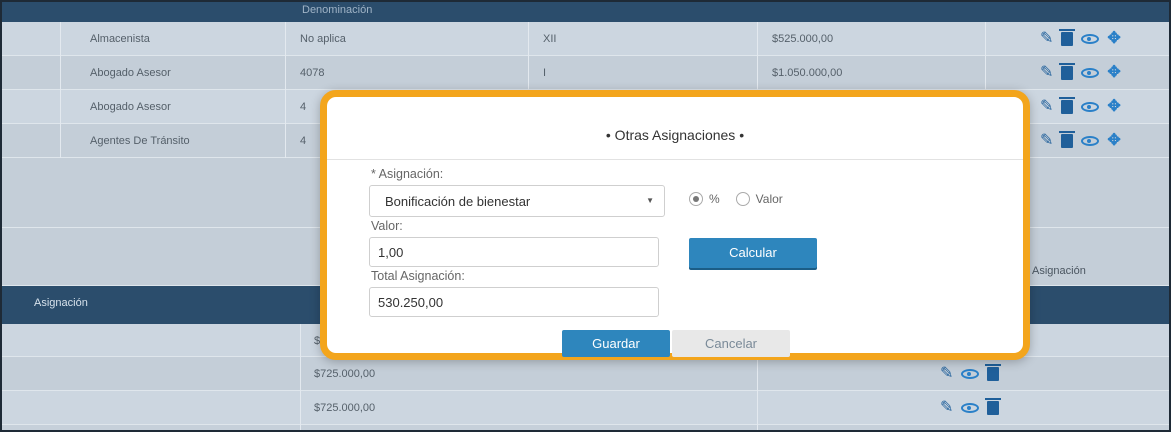 This screenshot has width=1171, height=432. What do you see at coordinates (458, 201) in the screenshot?
I see `asignacion-select-value: Bonificación de bienestar` at bounding box center [458, 201].